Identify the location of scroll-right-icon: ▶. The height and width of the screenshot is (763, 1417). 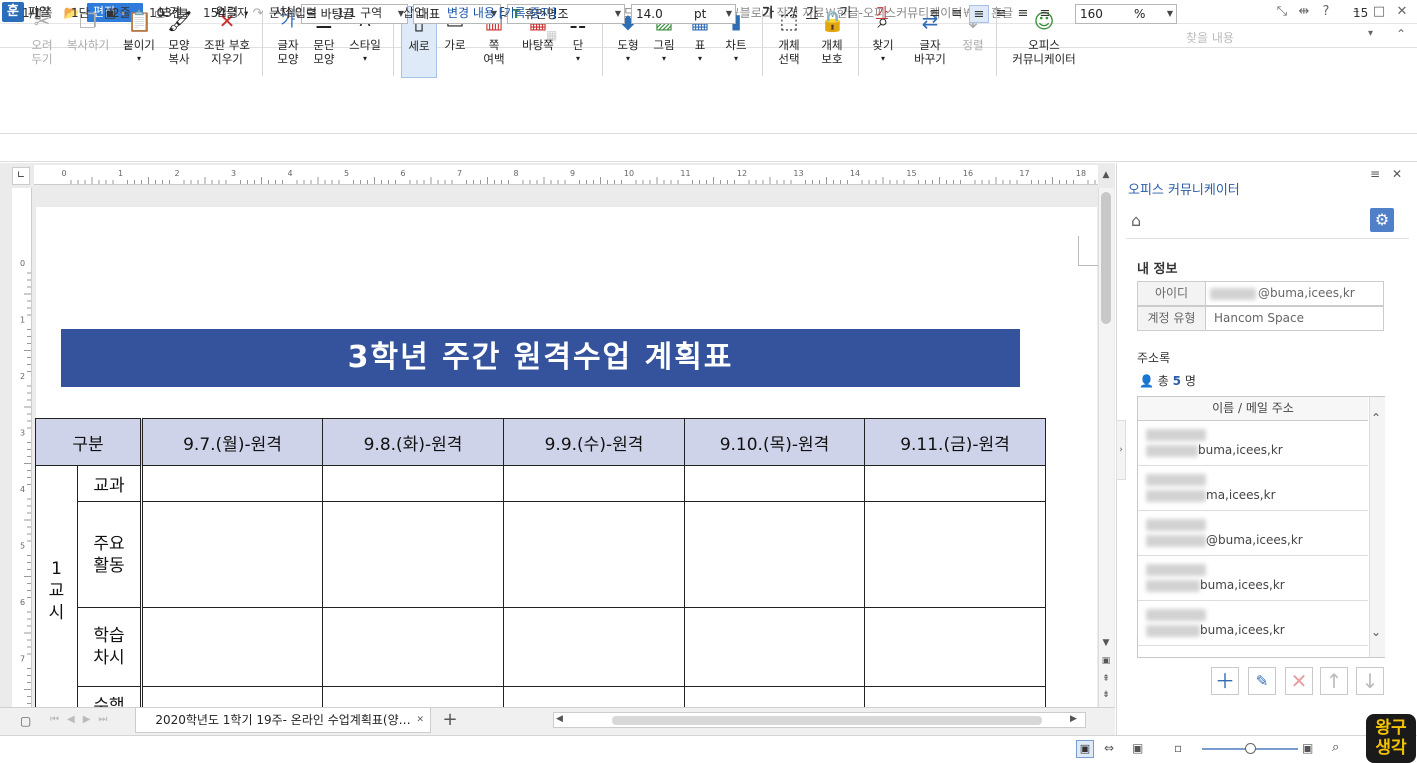
(1073, 719).